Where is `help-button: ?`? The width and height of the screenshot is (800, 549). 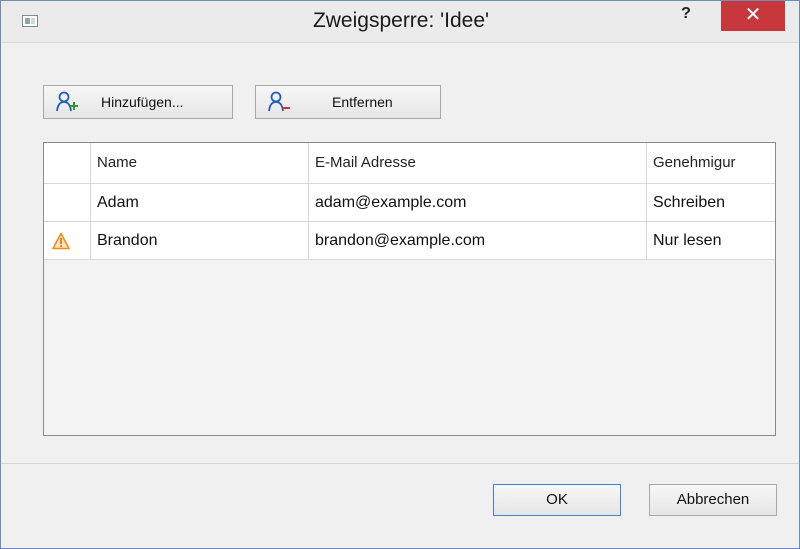 help-button: ? is located at coordinates (686, 16).